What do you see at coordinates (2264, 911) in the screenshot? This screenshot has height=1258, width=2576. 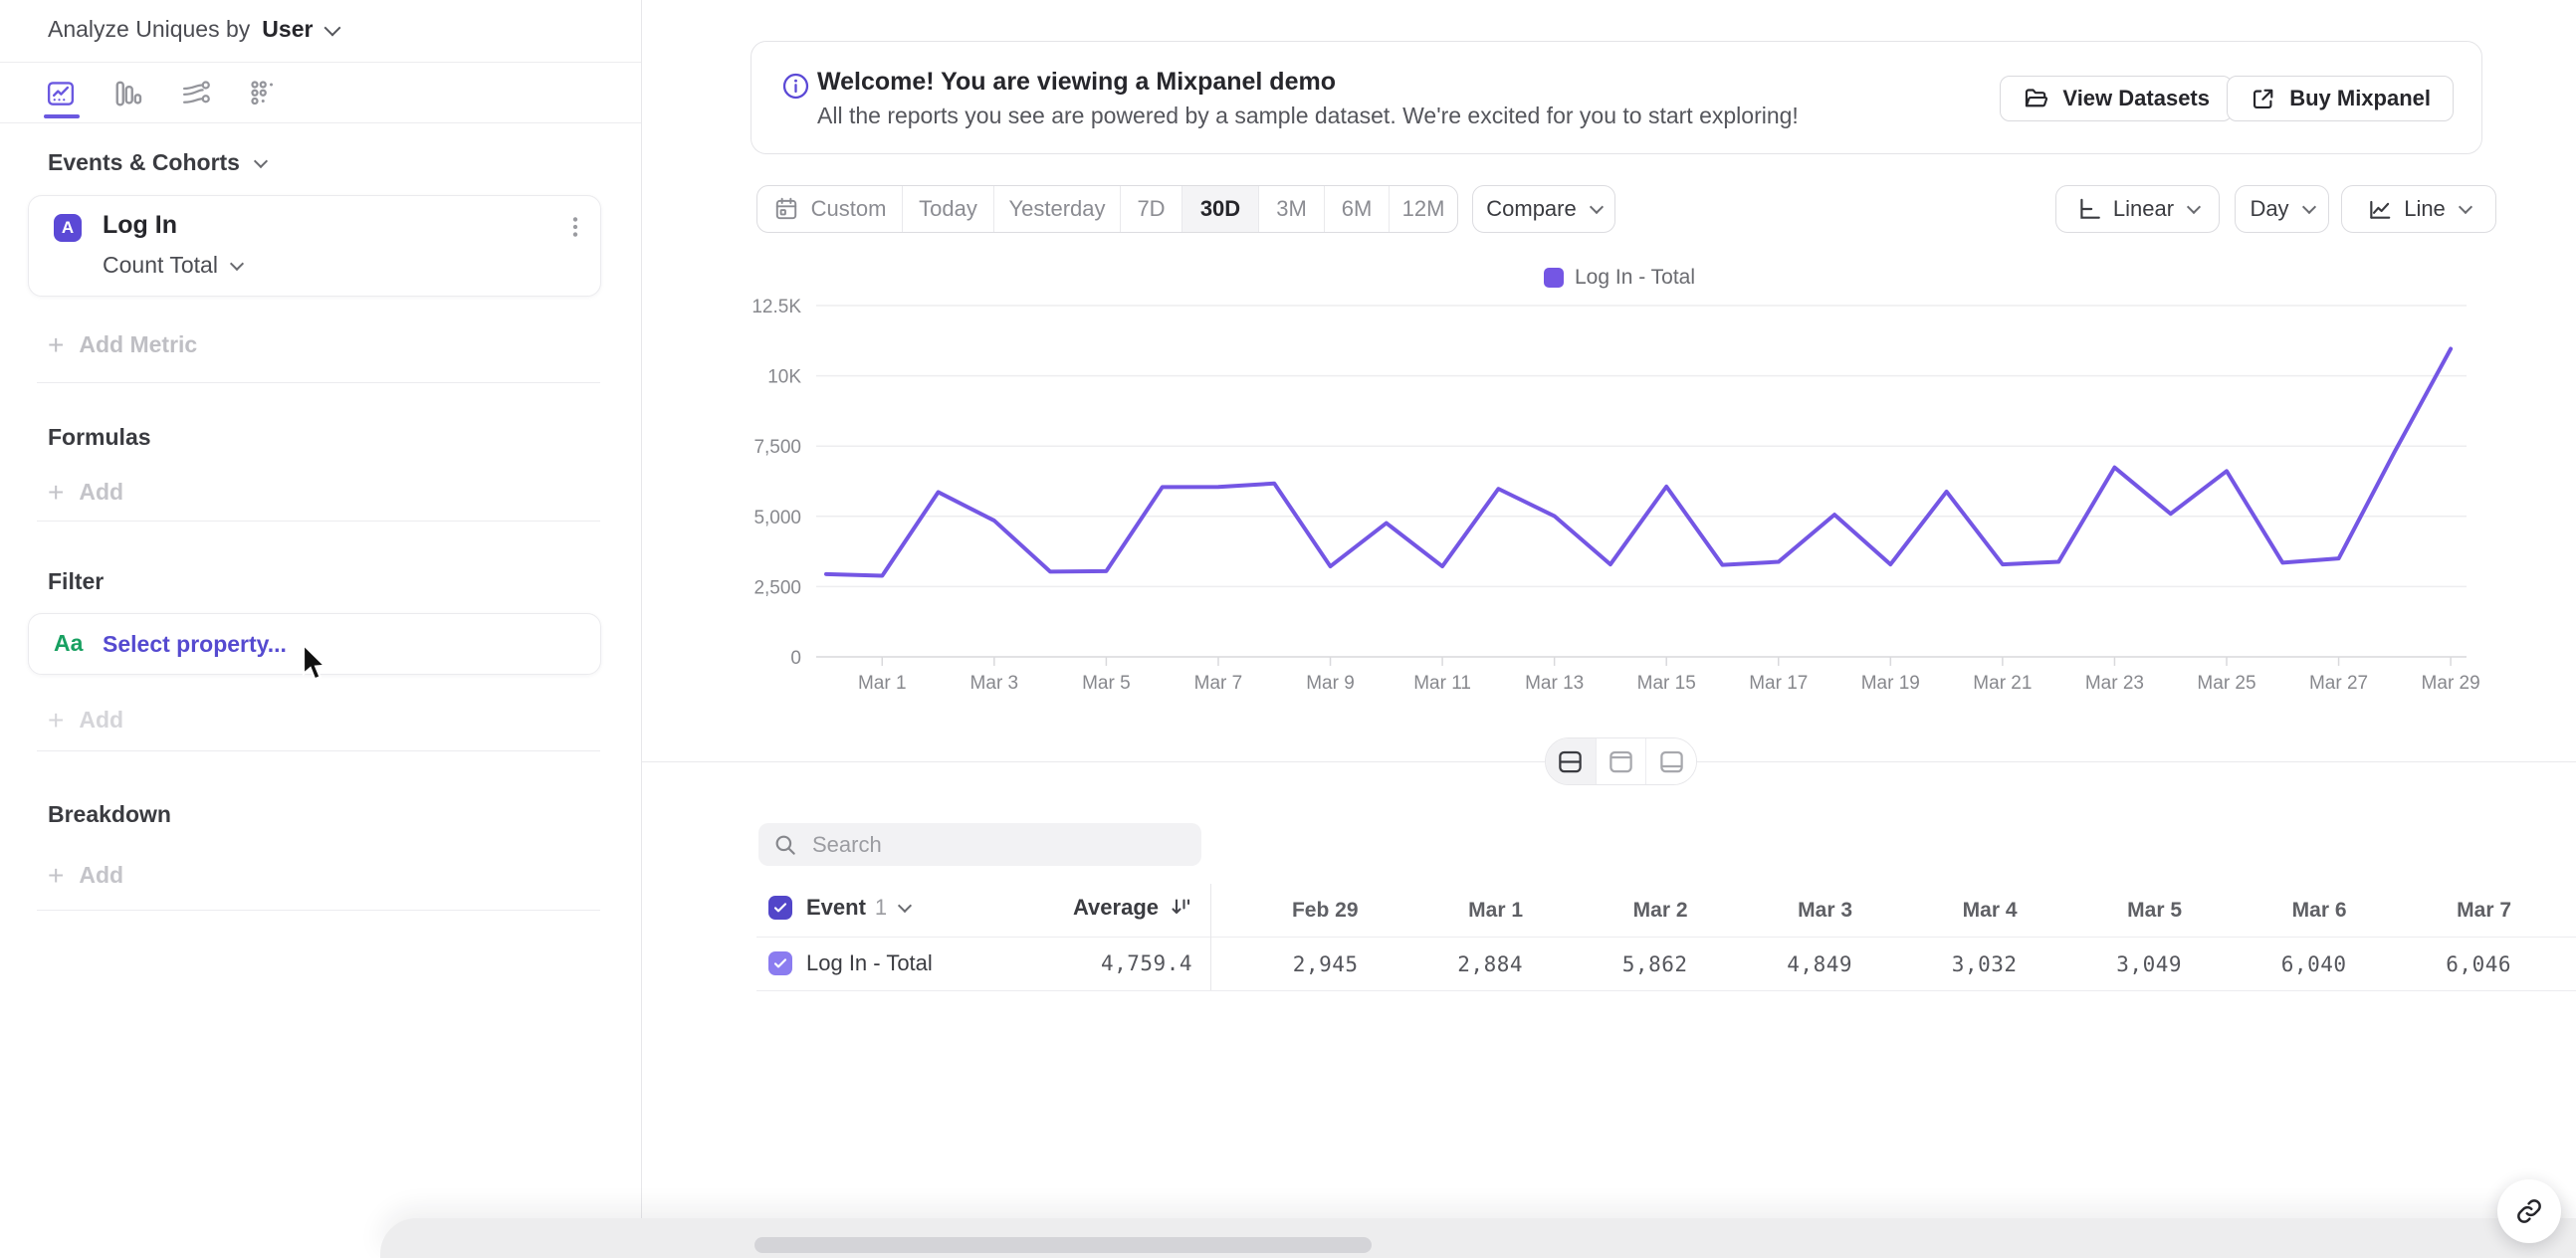 I see `table-date-header: Mar 6` at bounding box center [2264, 911].